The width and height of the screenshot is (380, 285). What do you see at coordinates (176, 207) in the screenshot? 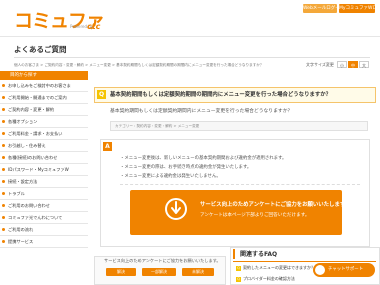
I see `down-arrow-icon` at bounding box center [176, 207].